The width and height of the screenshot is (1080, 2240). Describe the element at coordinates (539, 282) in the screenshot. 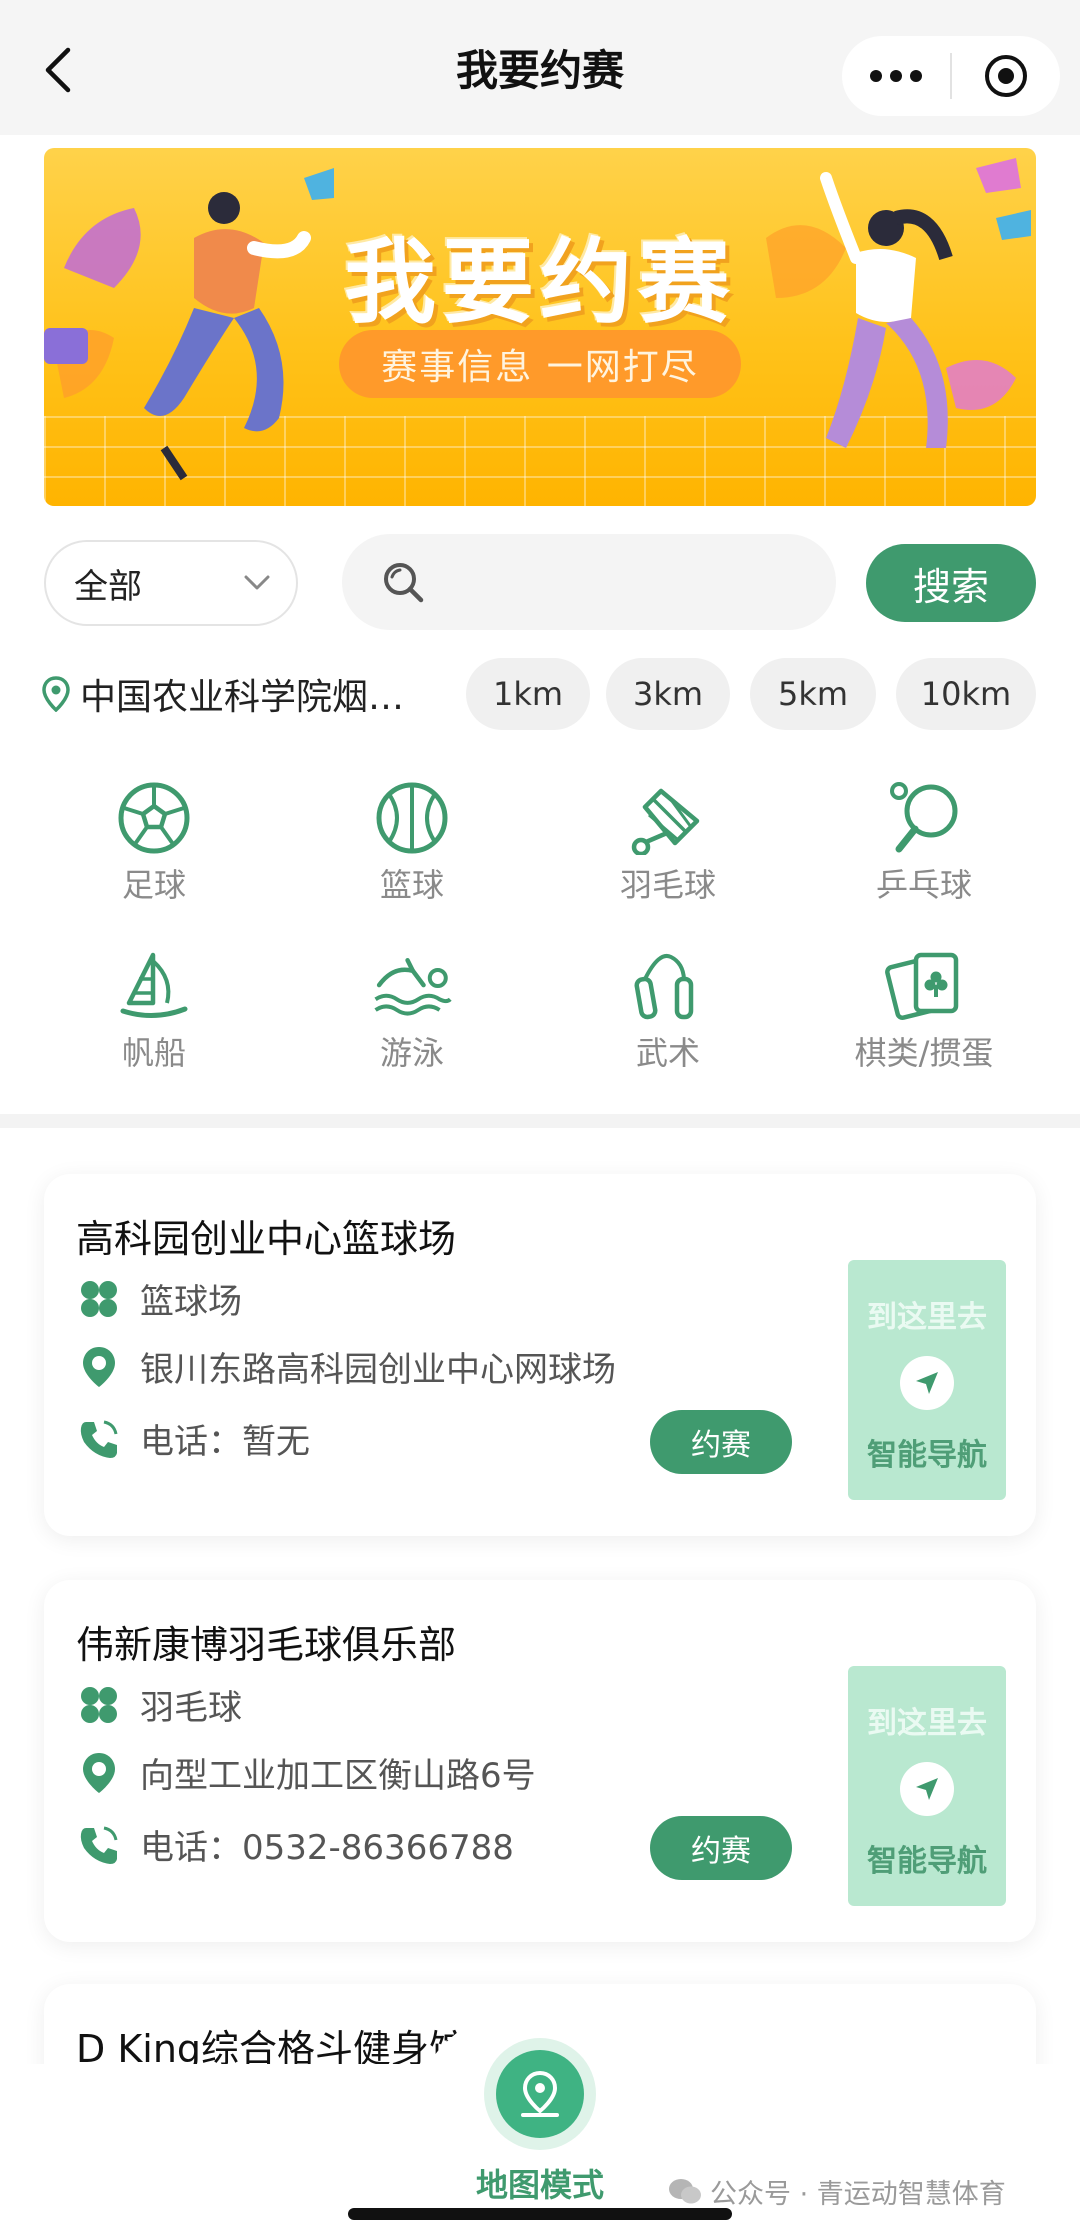

I see `banner-title: 我要约赛` at that location.